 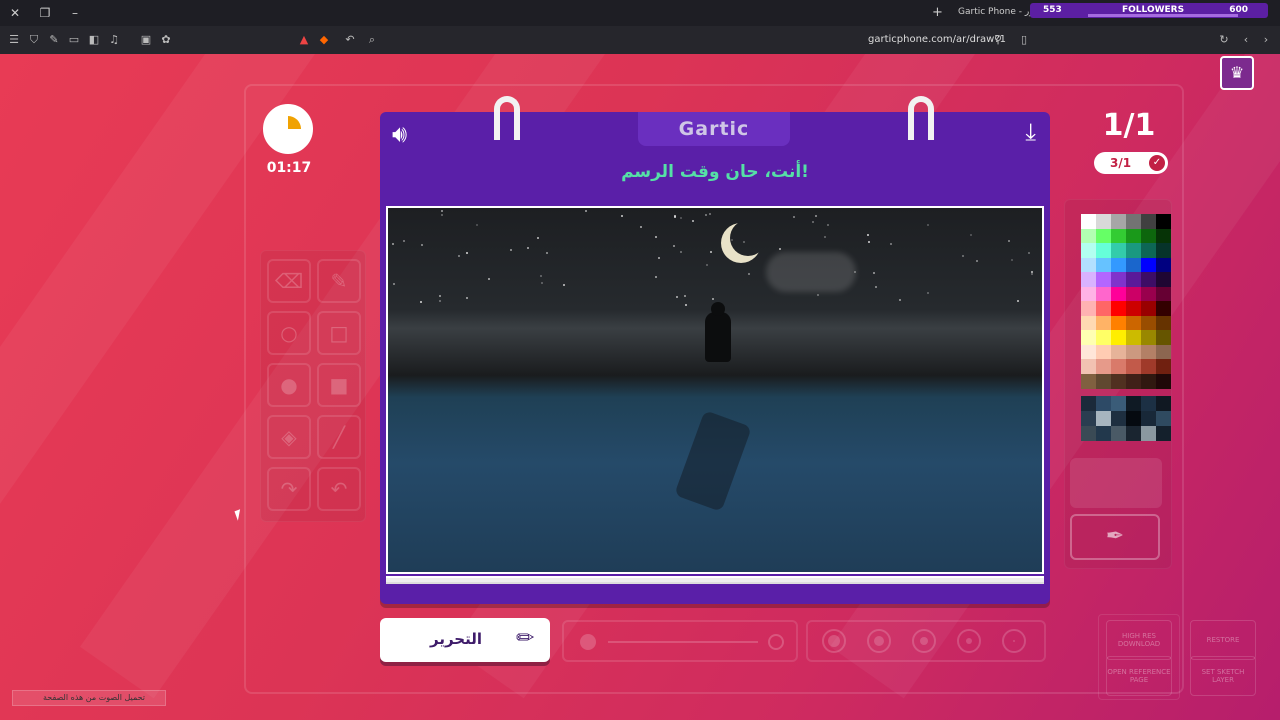 I want to click on back-icon: ‹, so click(x=1246, y=40).